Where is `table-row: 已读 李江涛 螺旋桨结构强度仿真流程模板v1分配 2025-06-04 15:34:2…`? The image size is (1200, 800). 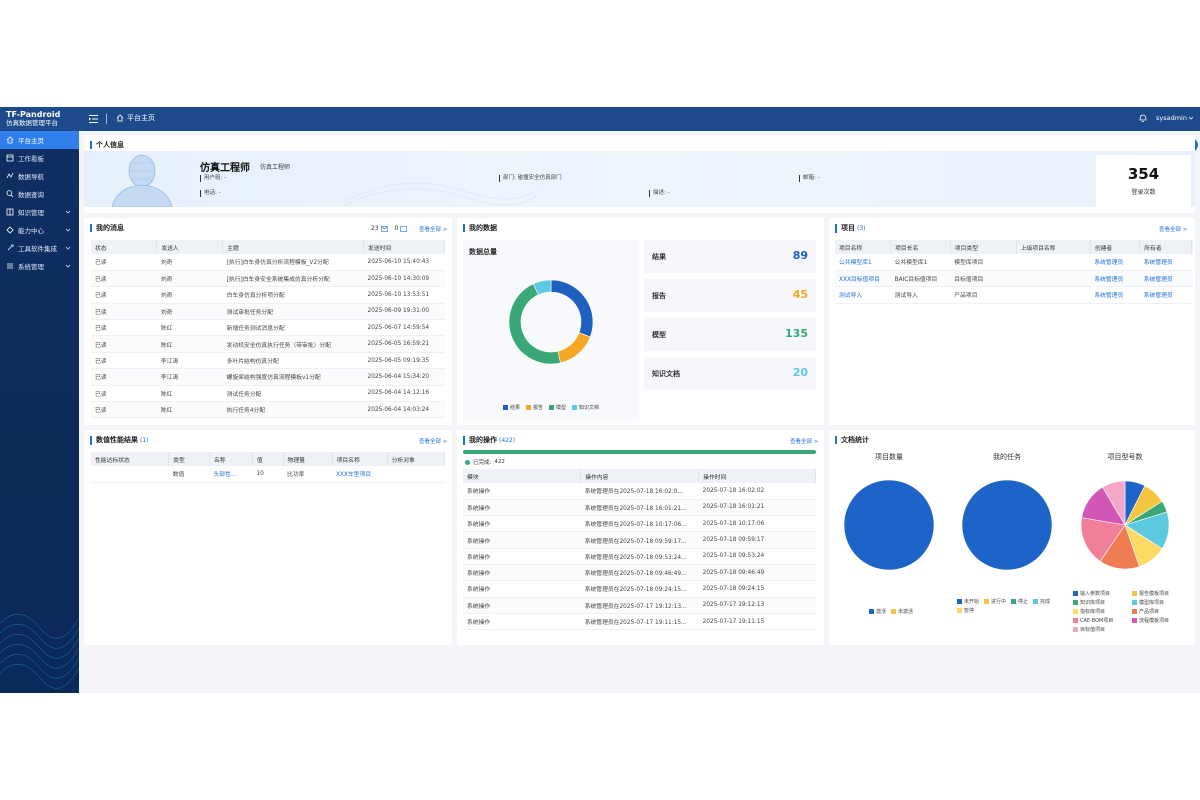 table-row: 已读 李江涛 螺旋桨结构强度仿真流程模板v1分配 2025-06-04 15:34:2… is located at coordinates (268, 377).